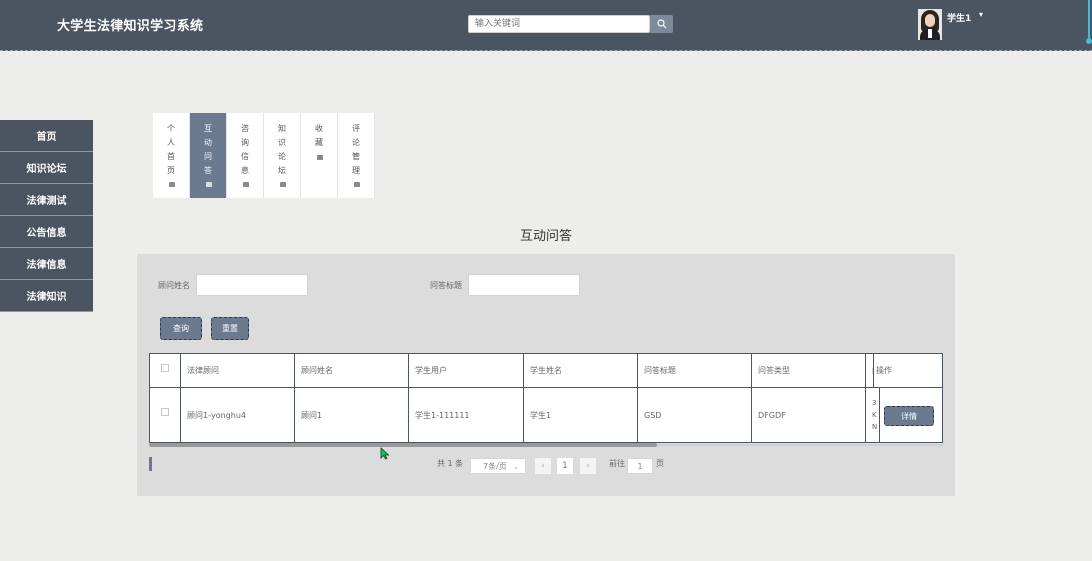 The height and width of the screenshot is (561, 1092). Describe the element at coordinates (208, 149) in the screenshot. I see `tab-label: 互动问答` at that location.